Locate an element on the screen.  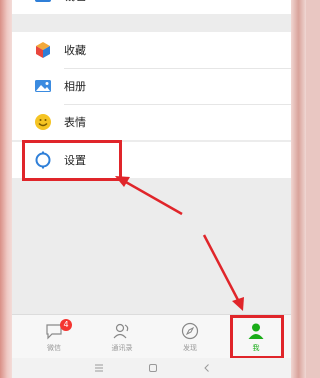
arrow-to-me-tab is located at coordinates (223, 272).